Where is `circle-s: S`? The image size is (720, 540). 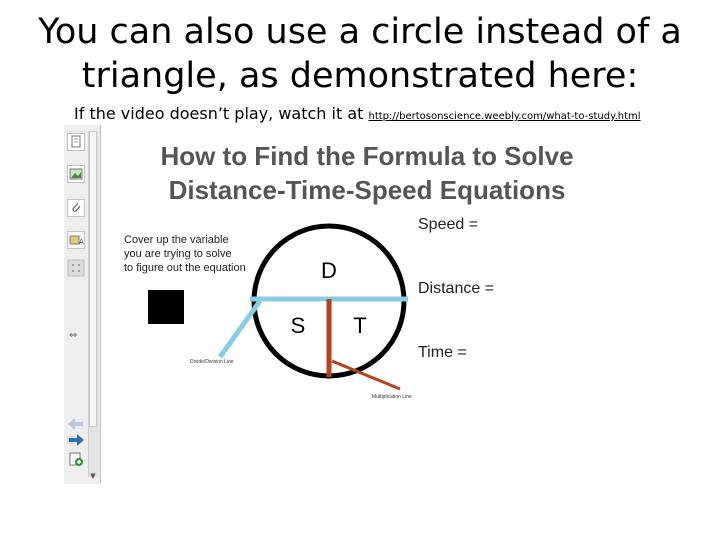 circle-s: S is located at coordinates (298, 325).